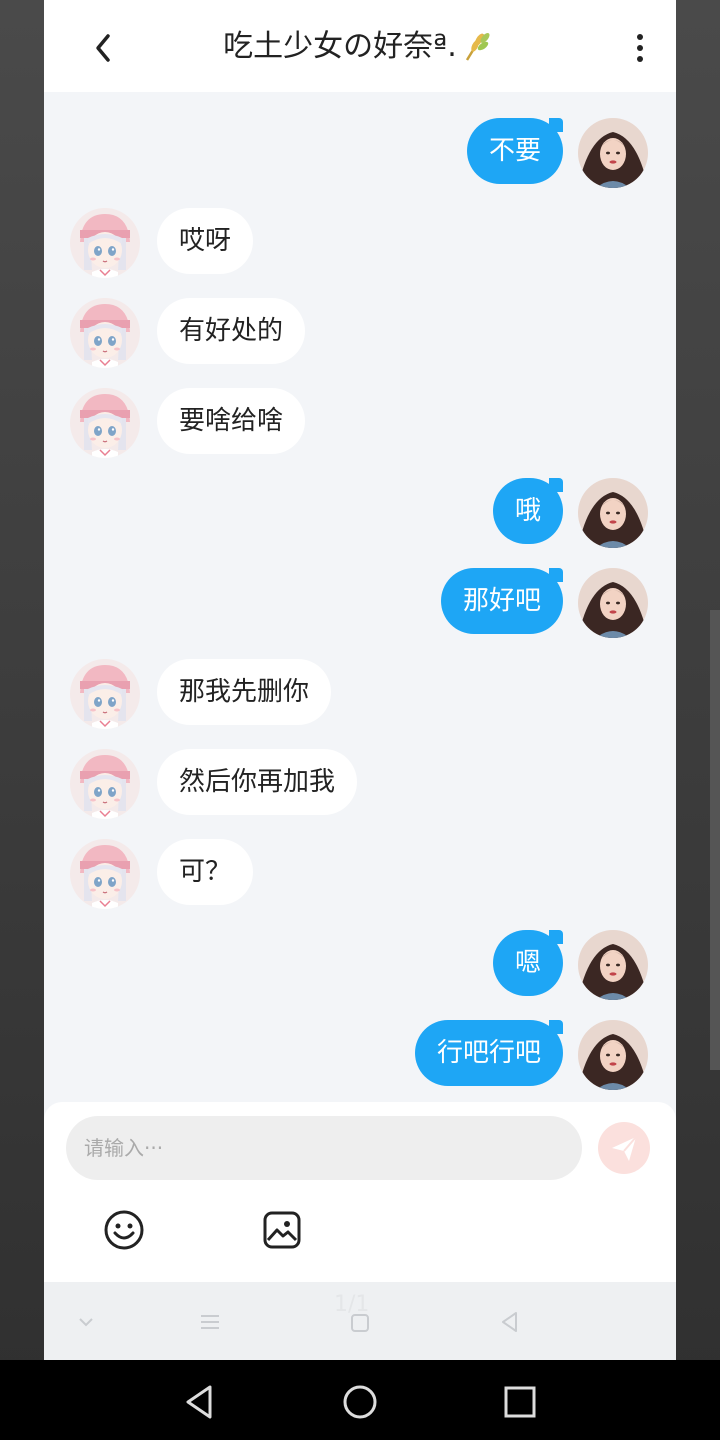 Image resolution: width=720 pixels, height=1440 pixels. Describe the element at coordinates (360, 874) in the screenshot. I see `incoming-message: 可？` at that location.